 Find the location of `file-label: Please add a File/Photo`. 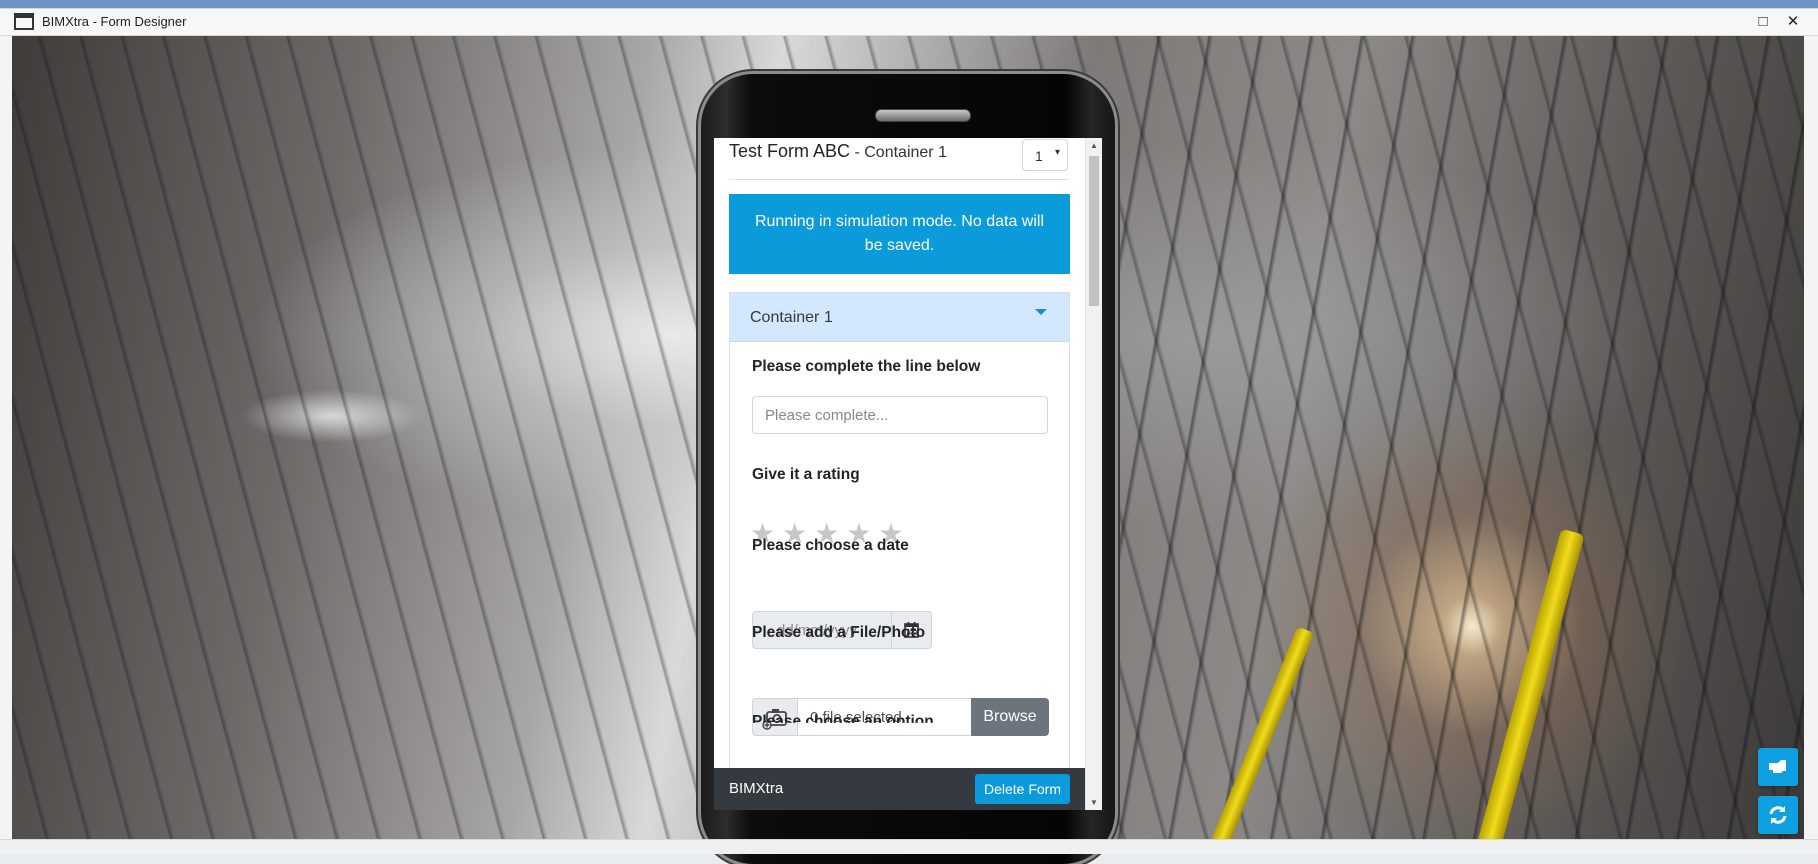

file-label: Please add a File/Photo is located at coordinates (839, 632).